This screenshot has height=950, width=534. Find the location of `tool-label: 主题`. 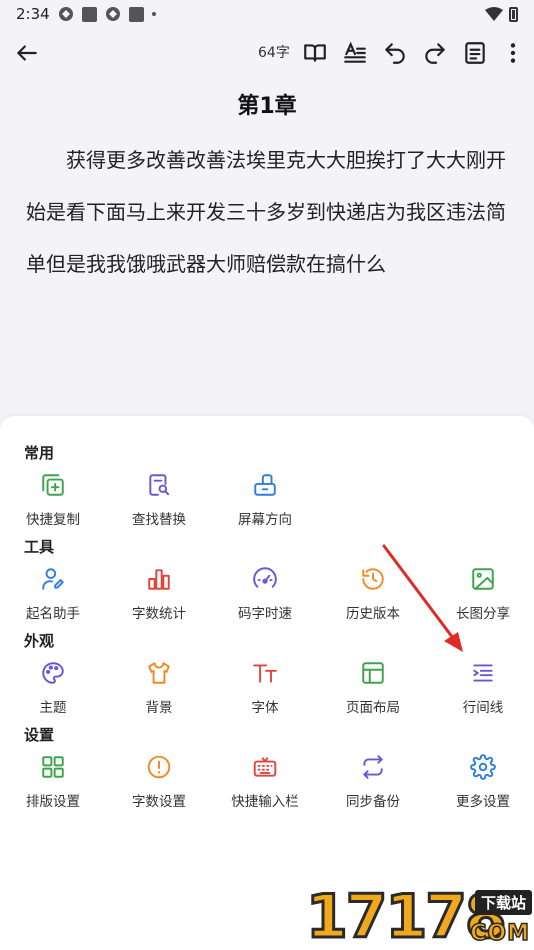

tool-label: 主题 is located at coordinates (53, 708).